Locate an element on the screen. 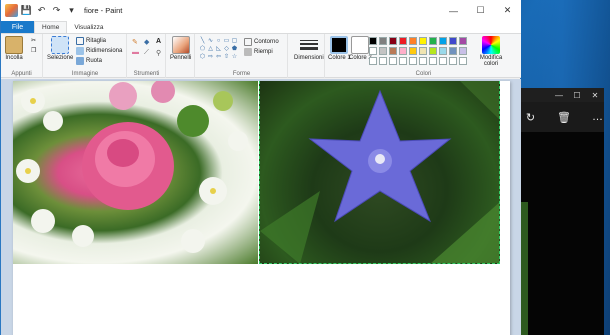 This screenshot has width=610, height=335. outline-dropdown: Contorno is located at coordinates (261, 42).